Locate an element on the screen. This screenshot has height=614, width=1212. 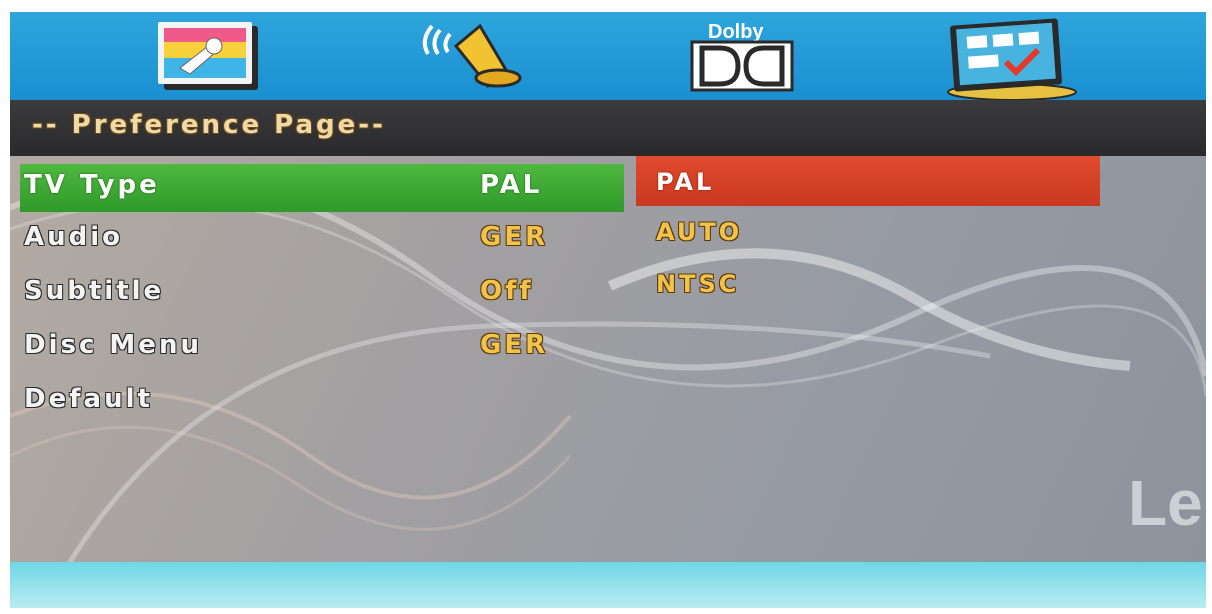
menu-item-default: Default is located at coordinates (608, 402).